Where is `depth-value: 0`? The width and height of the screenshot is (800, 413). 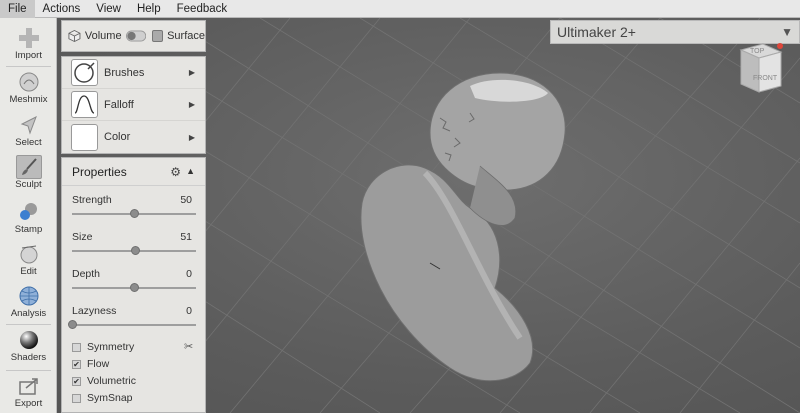
depth-value: 0 is located at coordinates (189, 274).